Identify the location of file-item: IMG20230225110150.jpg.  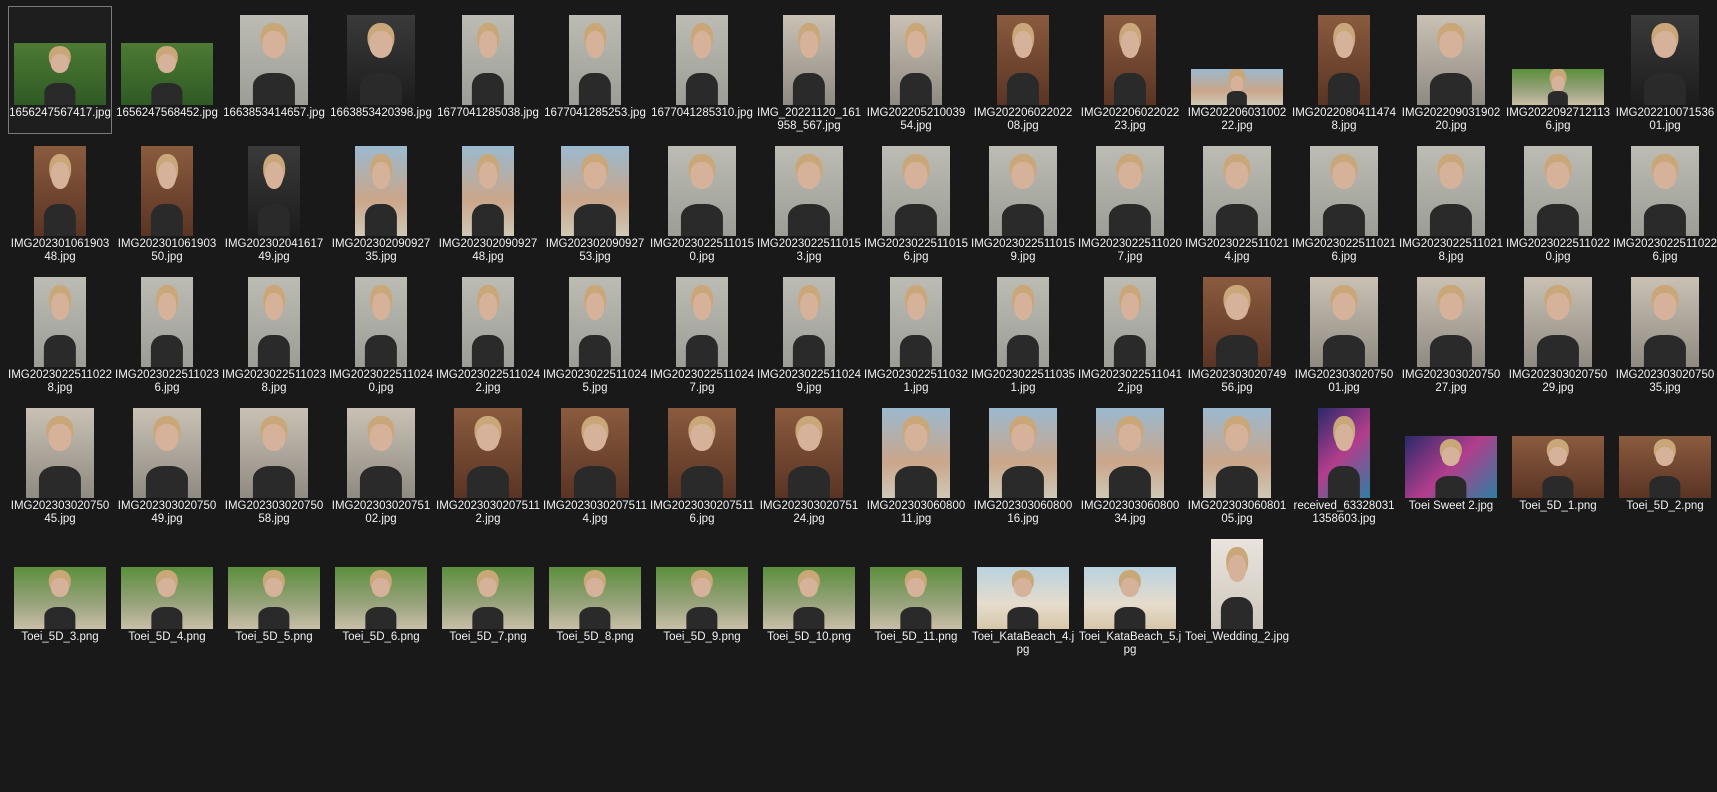
(702, 201).